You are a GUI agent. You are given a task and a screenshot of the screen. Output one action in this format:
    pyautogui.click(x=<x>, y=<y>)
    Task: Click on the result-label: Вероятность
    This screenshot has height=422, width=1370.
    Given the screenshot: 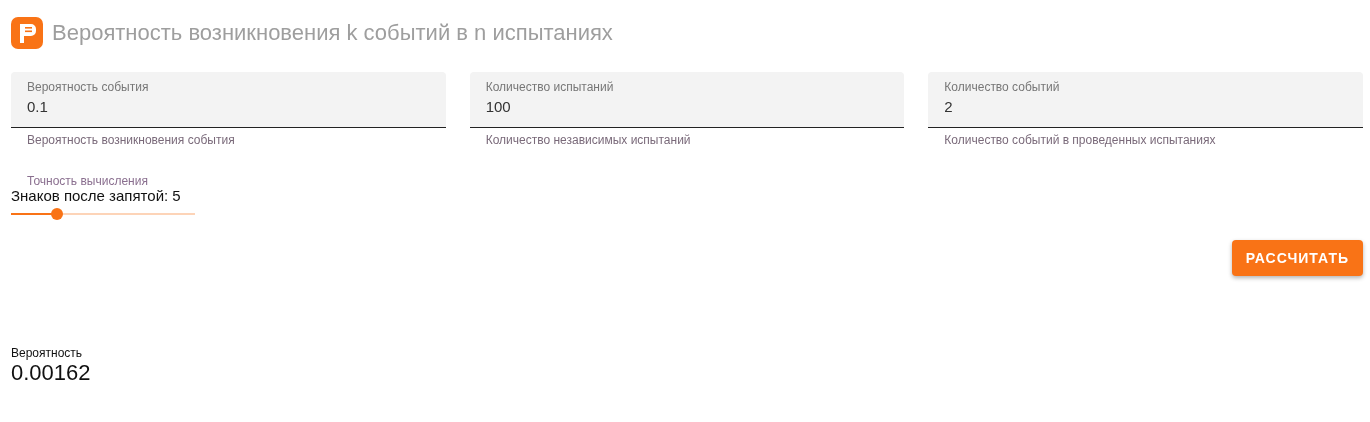 What is the action you would take?
    pyautogui.click(x=47, y=353)
    